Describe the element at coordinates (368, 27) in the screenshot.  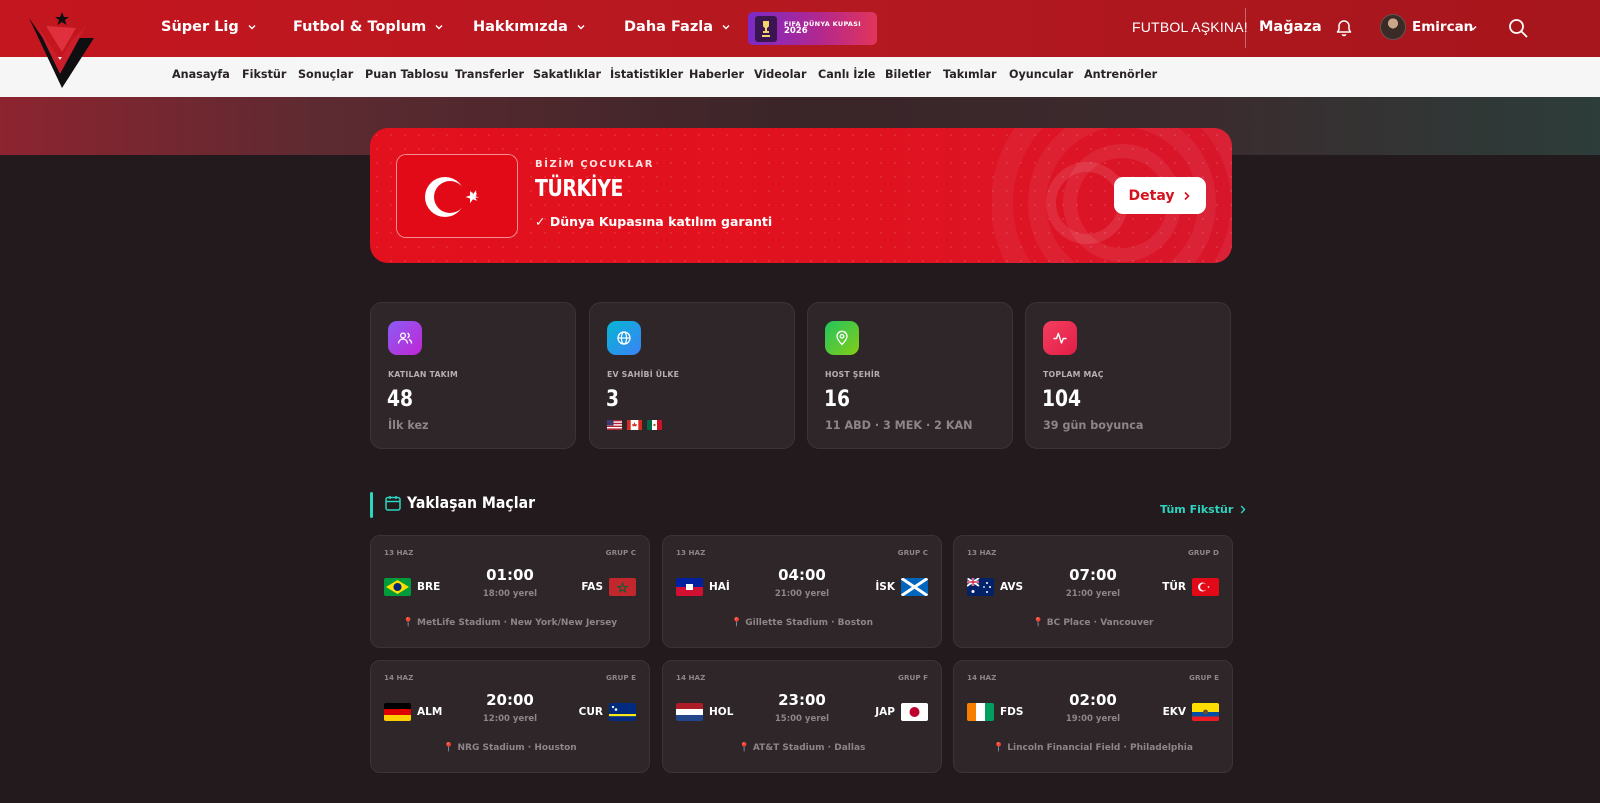
I see `nav-futbol-toplum: Futbol & Toplum` at that location.